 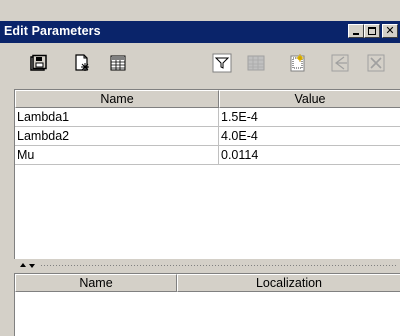 I want to click on table-row: Lambda1 1.5E-4, so click(x=207, y=117).